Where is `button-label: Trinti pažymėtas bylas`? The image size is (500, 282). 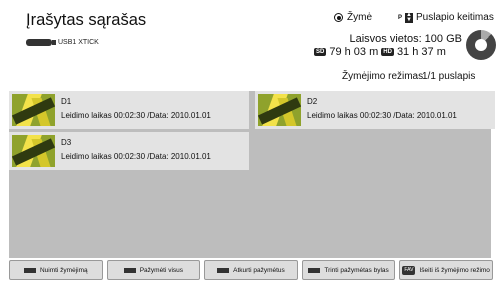
button-label: Trinti pažymėtas bylas is located at coordinates (356, 270).